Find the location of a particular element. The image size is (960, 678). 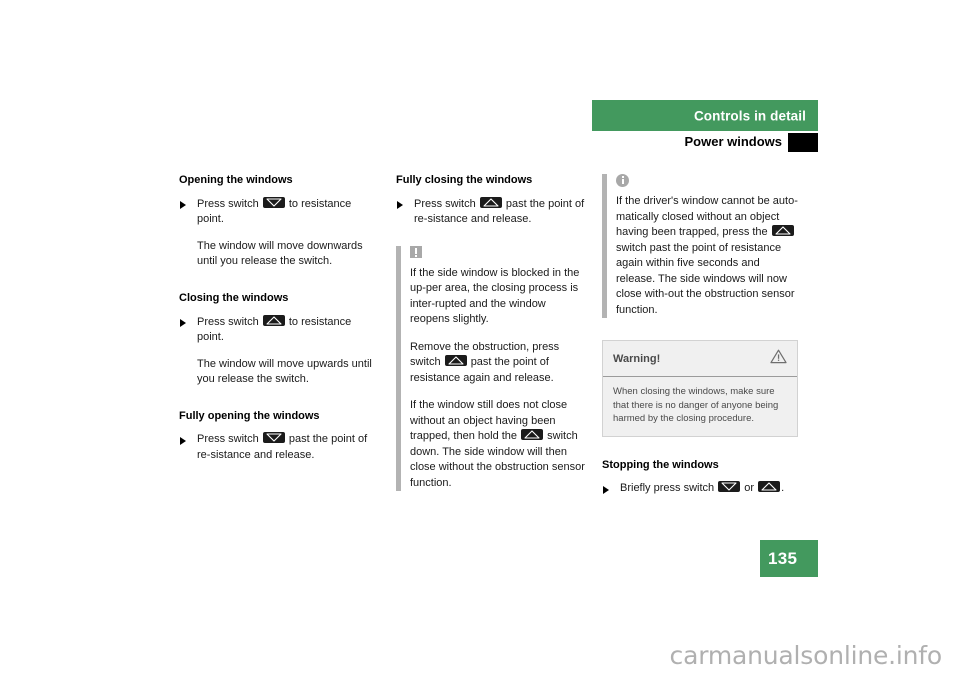

warning-box-header: Warning! is located at coordinates (700, 359).